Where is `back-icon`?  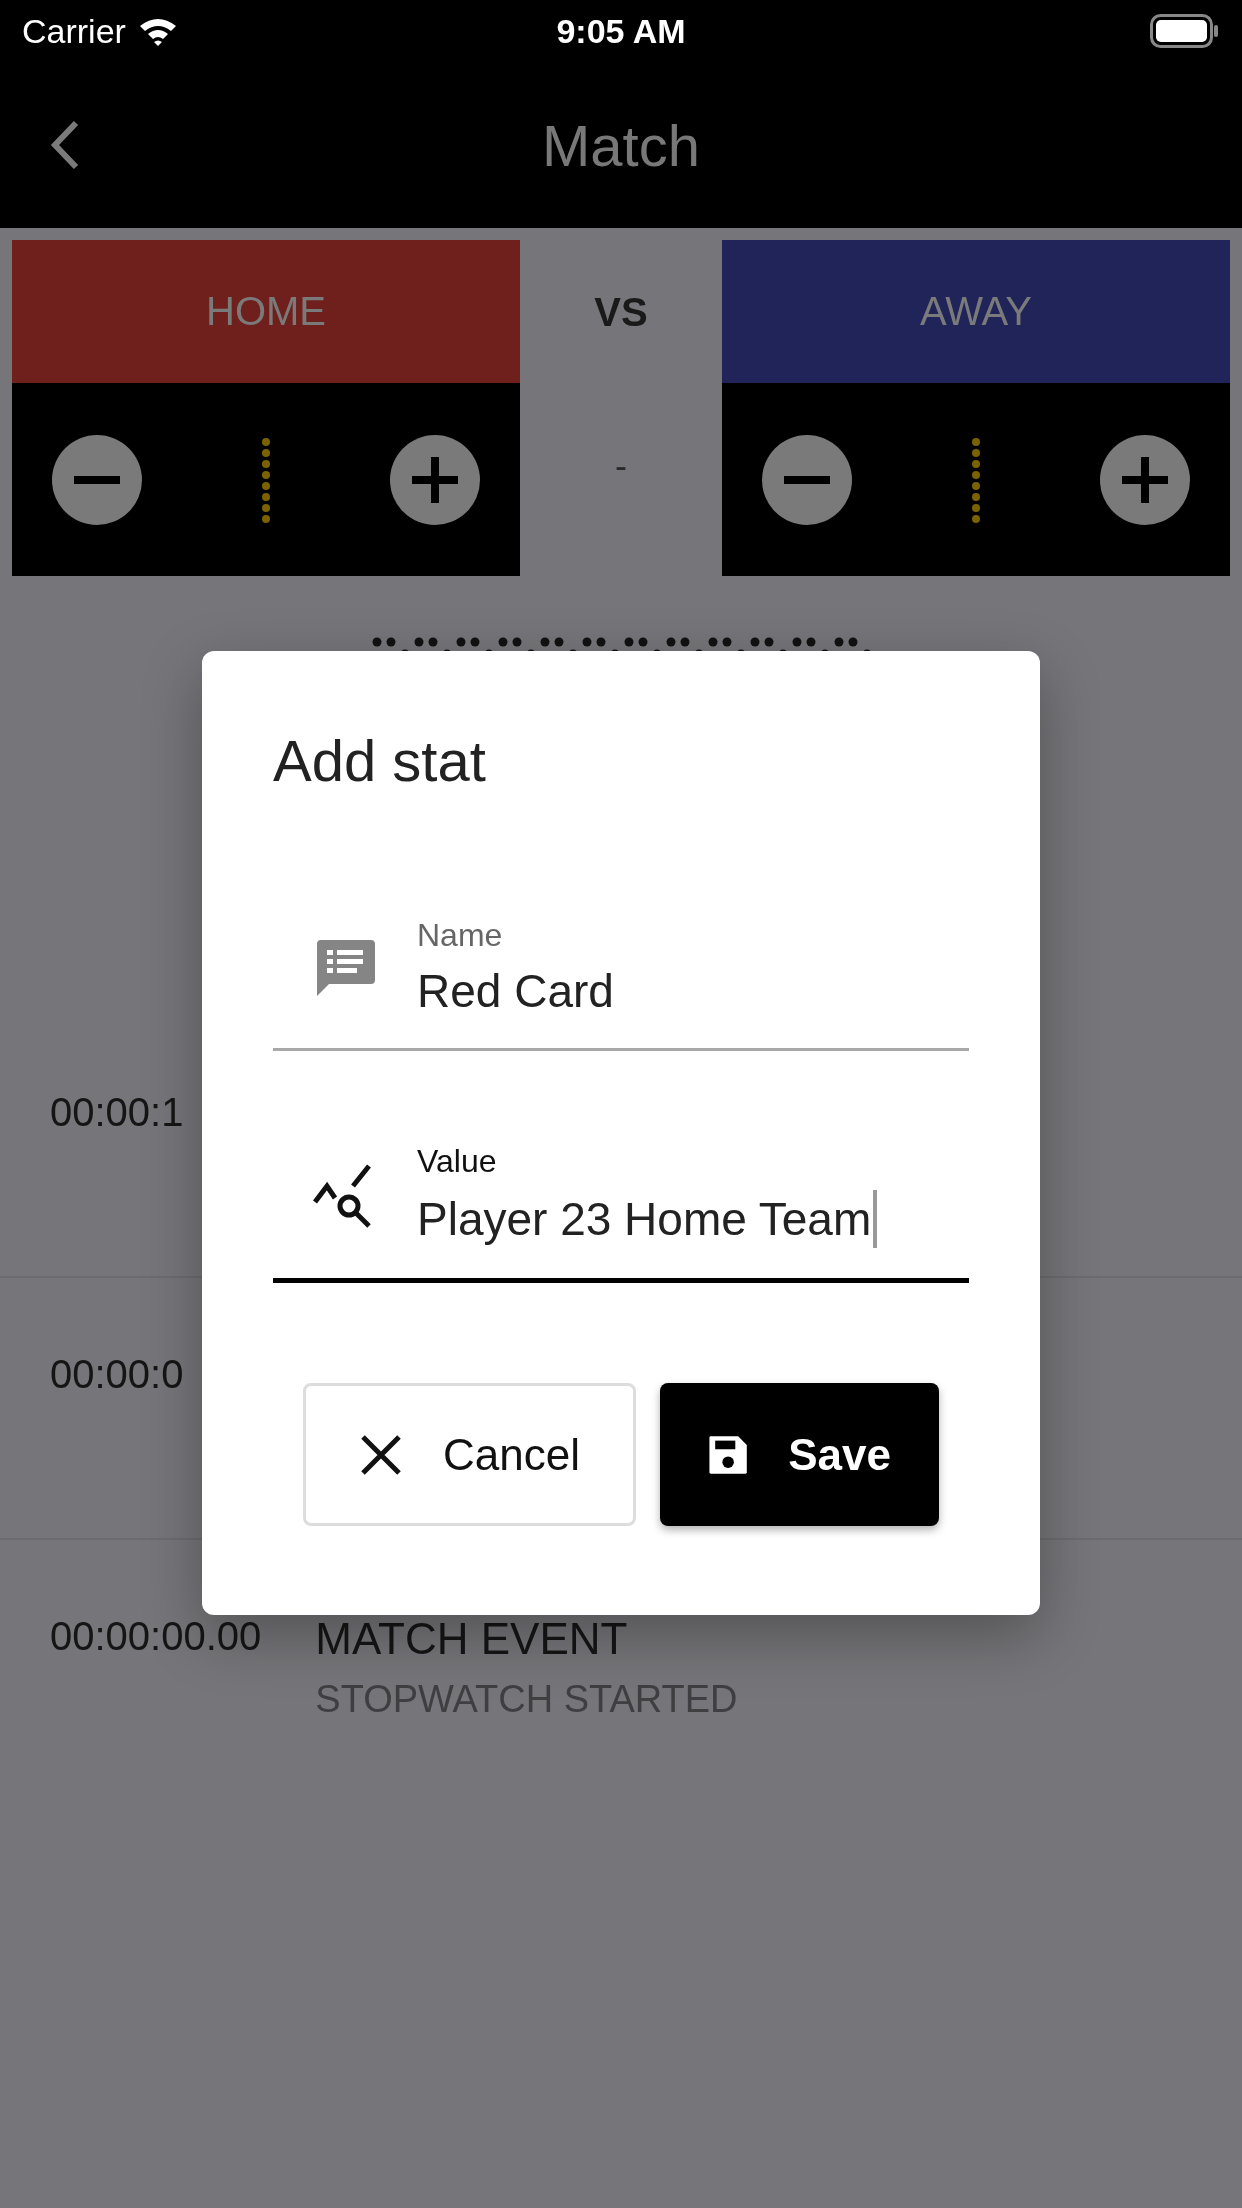
back-icon is located at coordinates (65, 145).